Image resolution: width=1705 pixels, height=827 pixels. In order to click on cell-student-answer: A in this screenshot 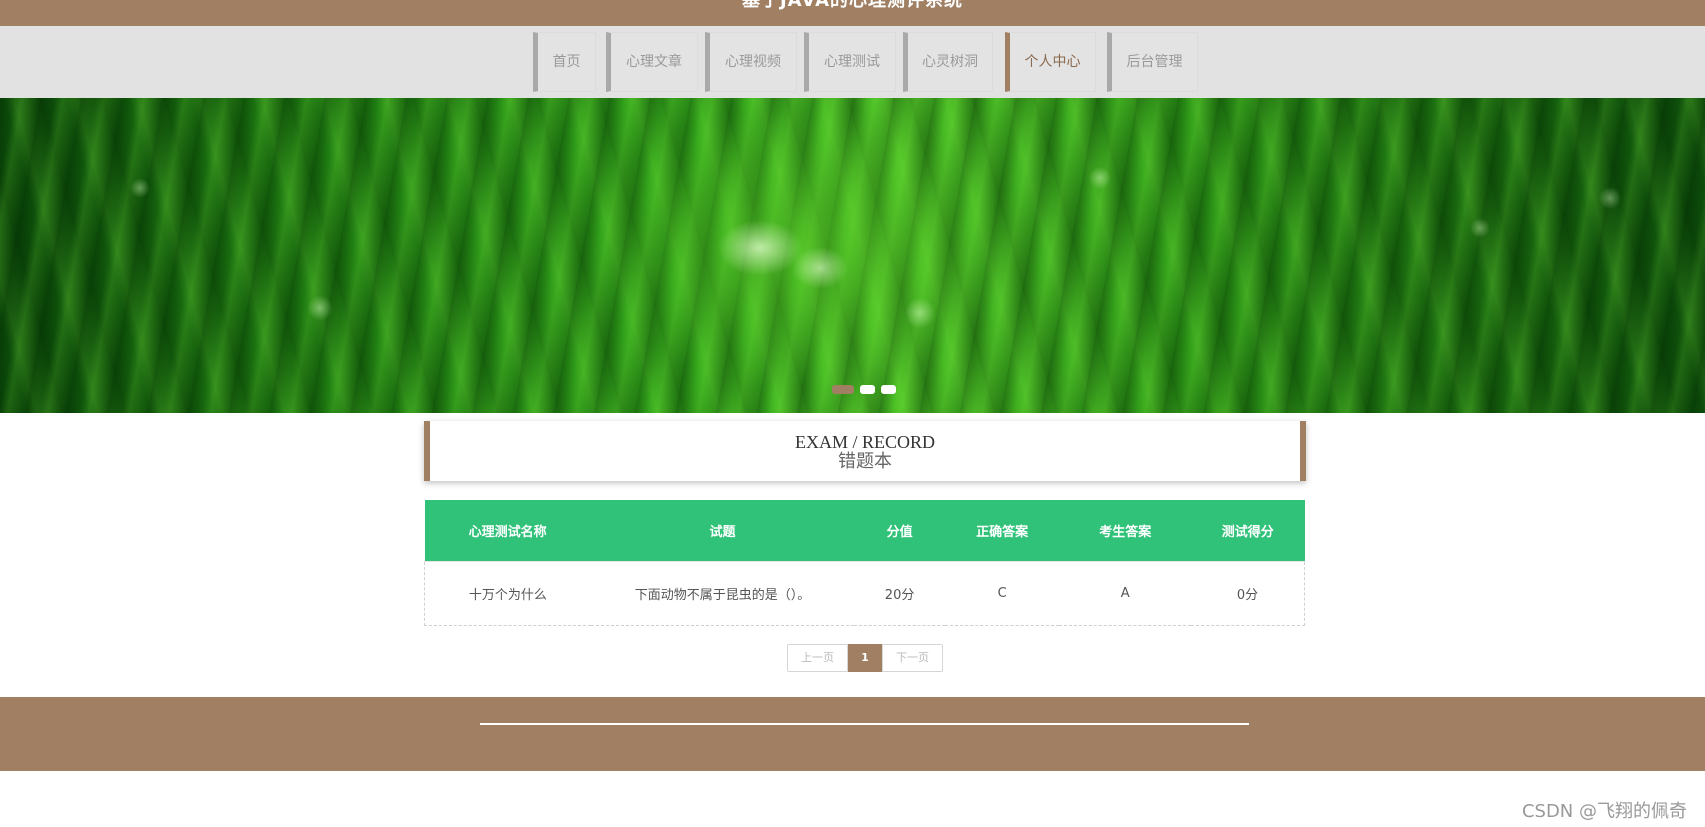, I will do `click(1125, 593)`.